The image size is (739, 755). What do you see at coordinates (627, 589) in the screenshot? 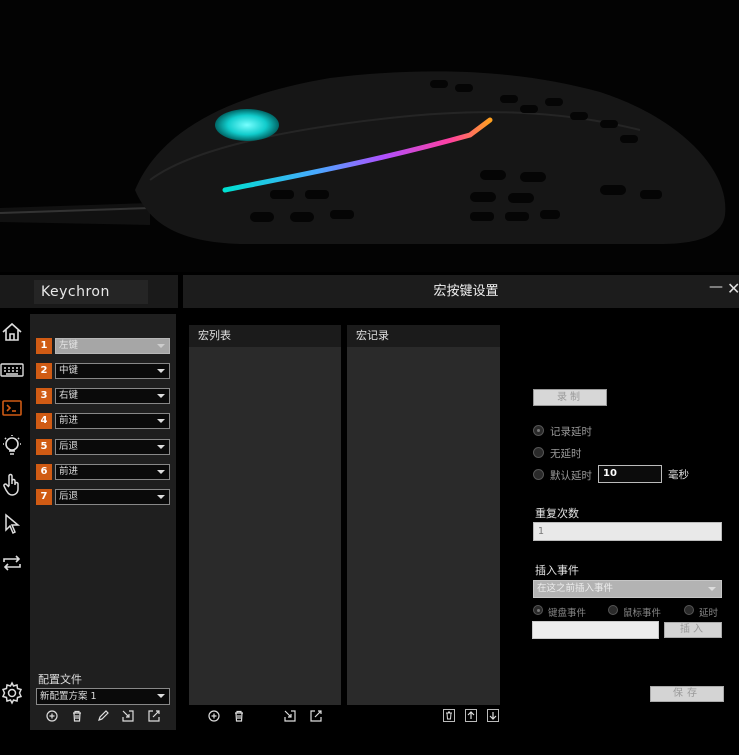
I see `insert-position-select: 在这之前插入事件` at bounding box center [627, 589].